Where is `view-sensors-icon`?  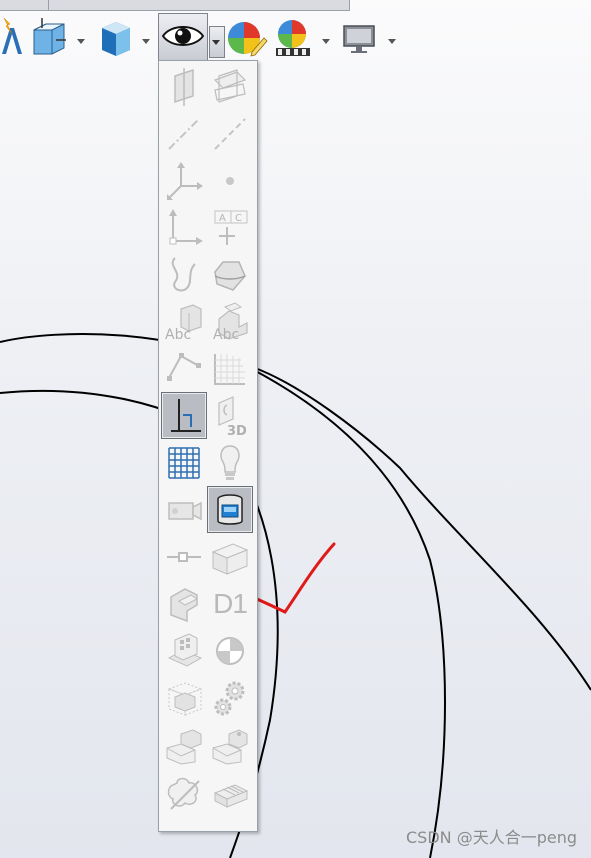
view-sensors-icon is located at coordinates (184, 650).